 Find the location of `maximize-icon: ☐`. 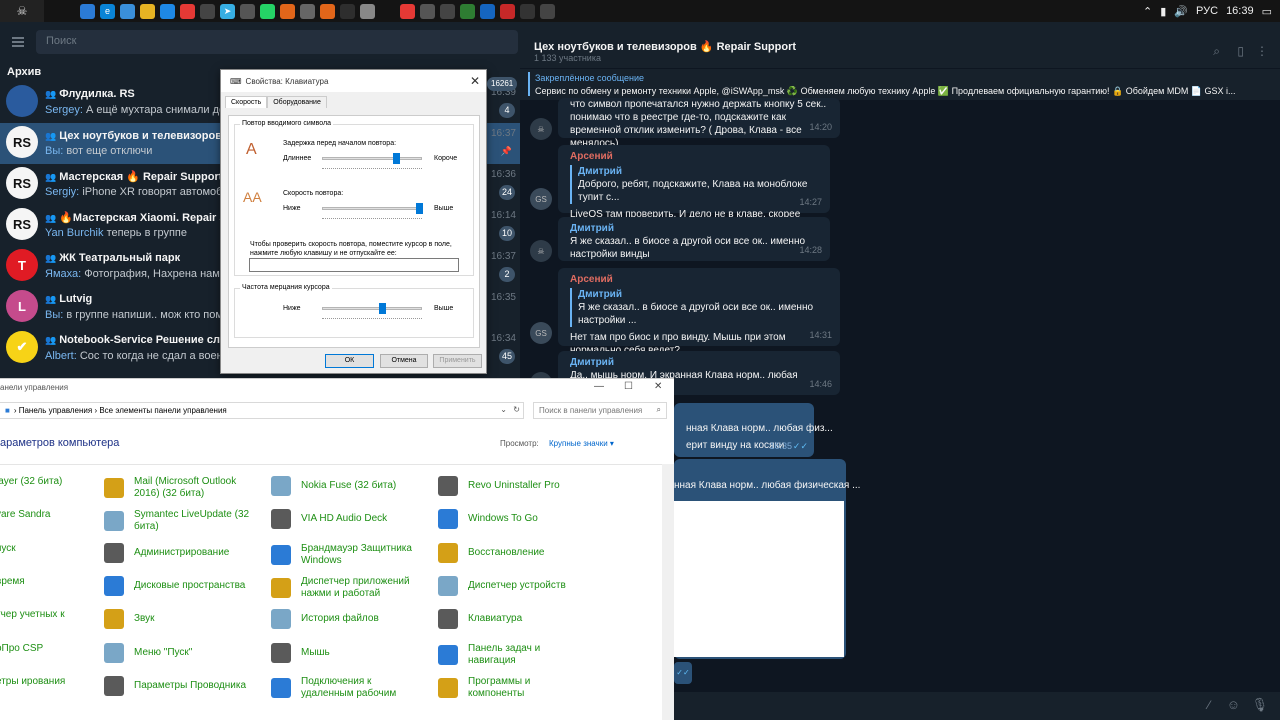

maximize-icon: ☐ is located at coordinates (628, 386).